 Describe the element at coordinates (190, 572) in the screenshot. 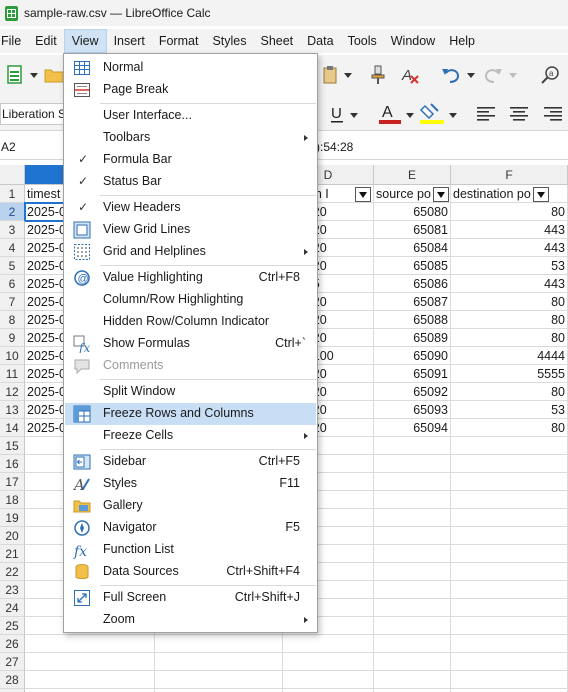

I see `menu-item-data-sources: Data Sources Ctrl+Shift+F4` at that location.